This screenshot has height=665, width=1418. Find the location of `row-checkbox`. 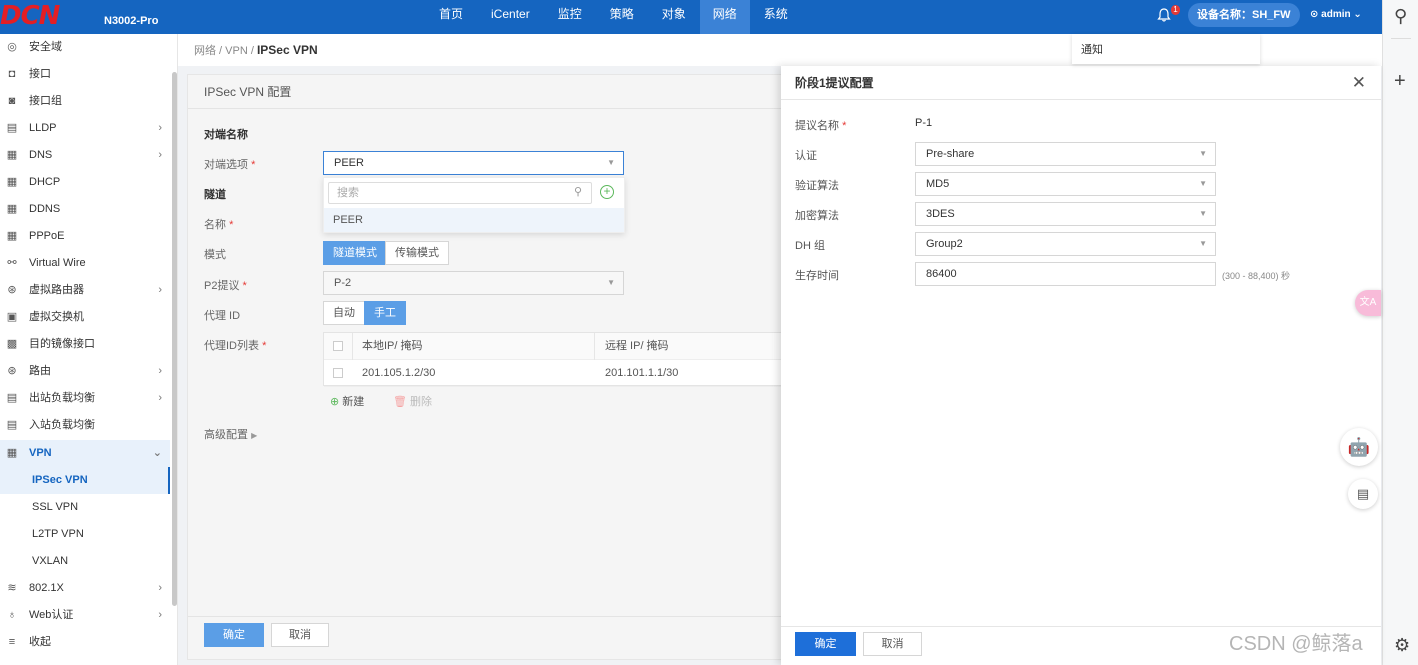

row-checkbox is located at coordinates (338, 373).